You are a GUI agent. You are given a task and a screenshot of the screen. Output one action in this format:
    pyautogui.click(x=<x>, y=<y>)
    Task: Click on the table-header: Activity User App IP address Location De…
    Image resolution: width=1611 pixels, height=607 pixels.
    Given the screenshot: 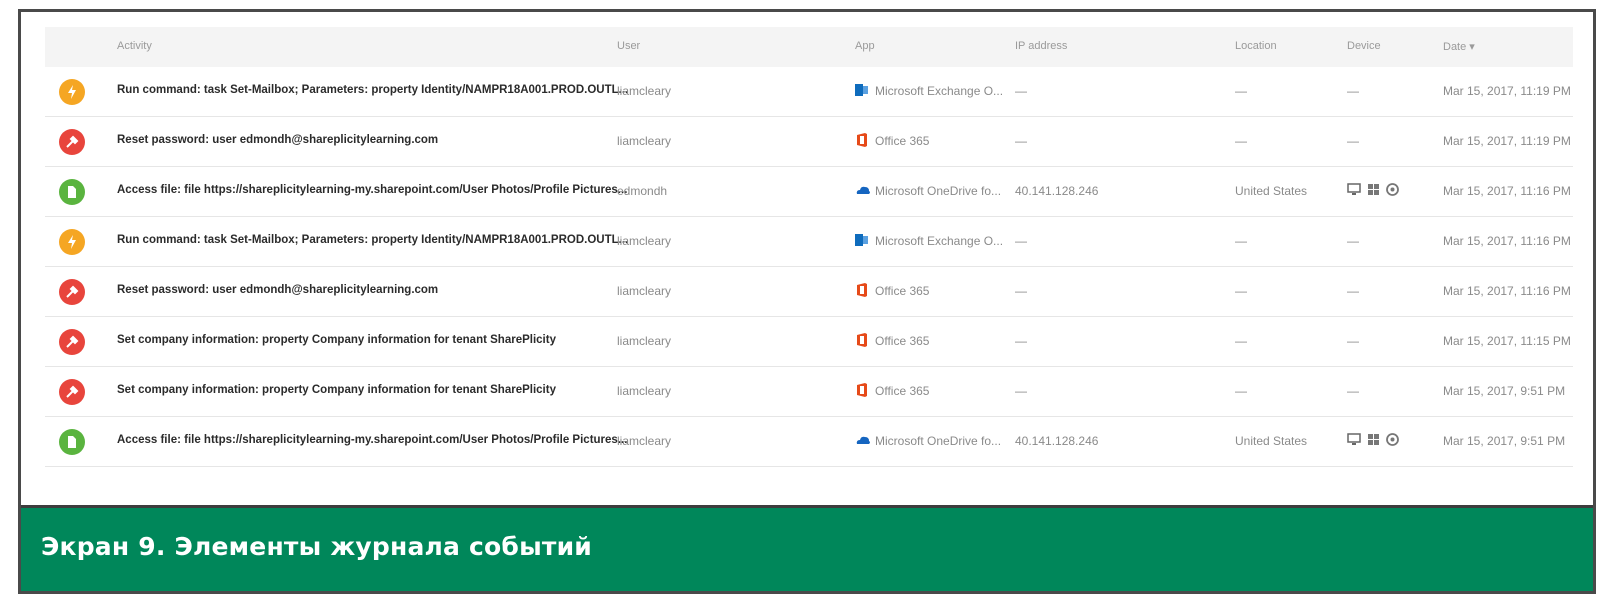 What is the action you would take?
    pyautogui.click(x=809, y=47)
    